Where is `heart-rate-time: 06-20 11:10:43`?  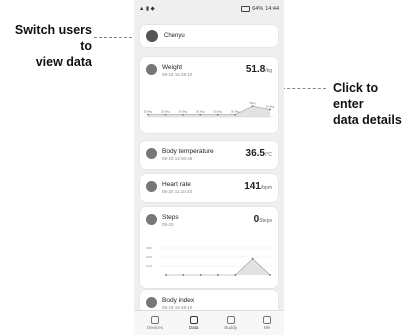 heart-rate-time: 06-20 11:10:43 is located at coordinates (177, 191).